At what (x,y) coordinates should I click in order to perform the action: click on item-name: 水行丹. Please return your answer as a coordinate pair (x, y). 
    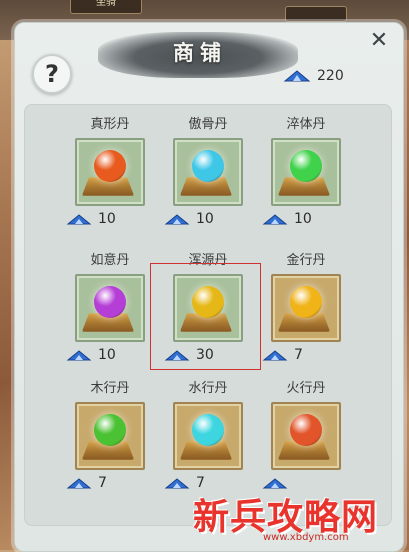
    Looking at the image, I should click on (208, 388).